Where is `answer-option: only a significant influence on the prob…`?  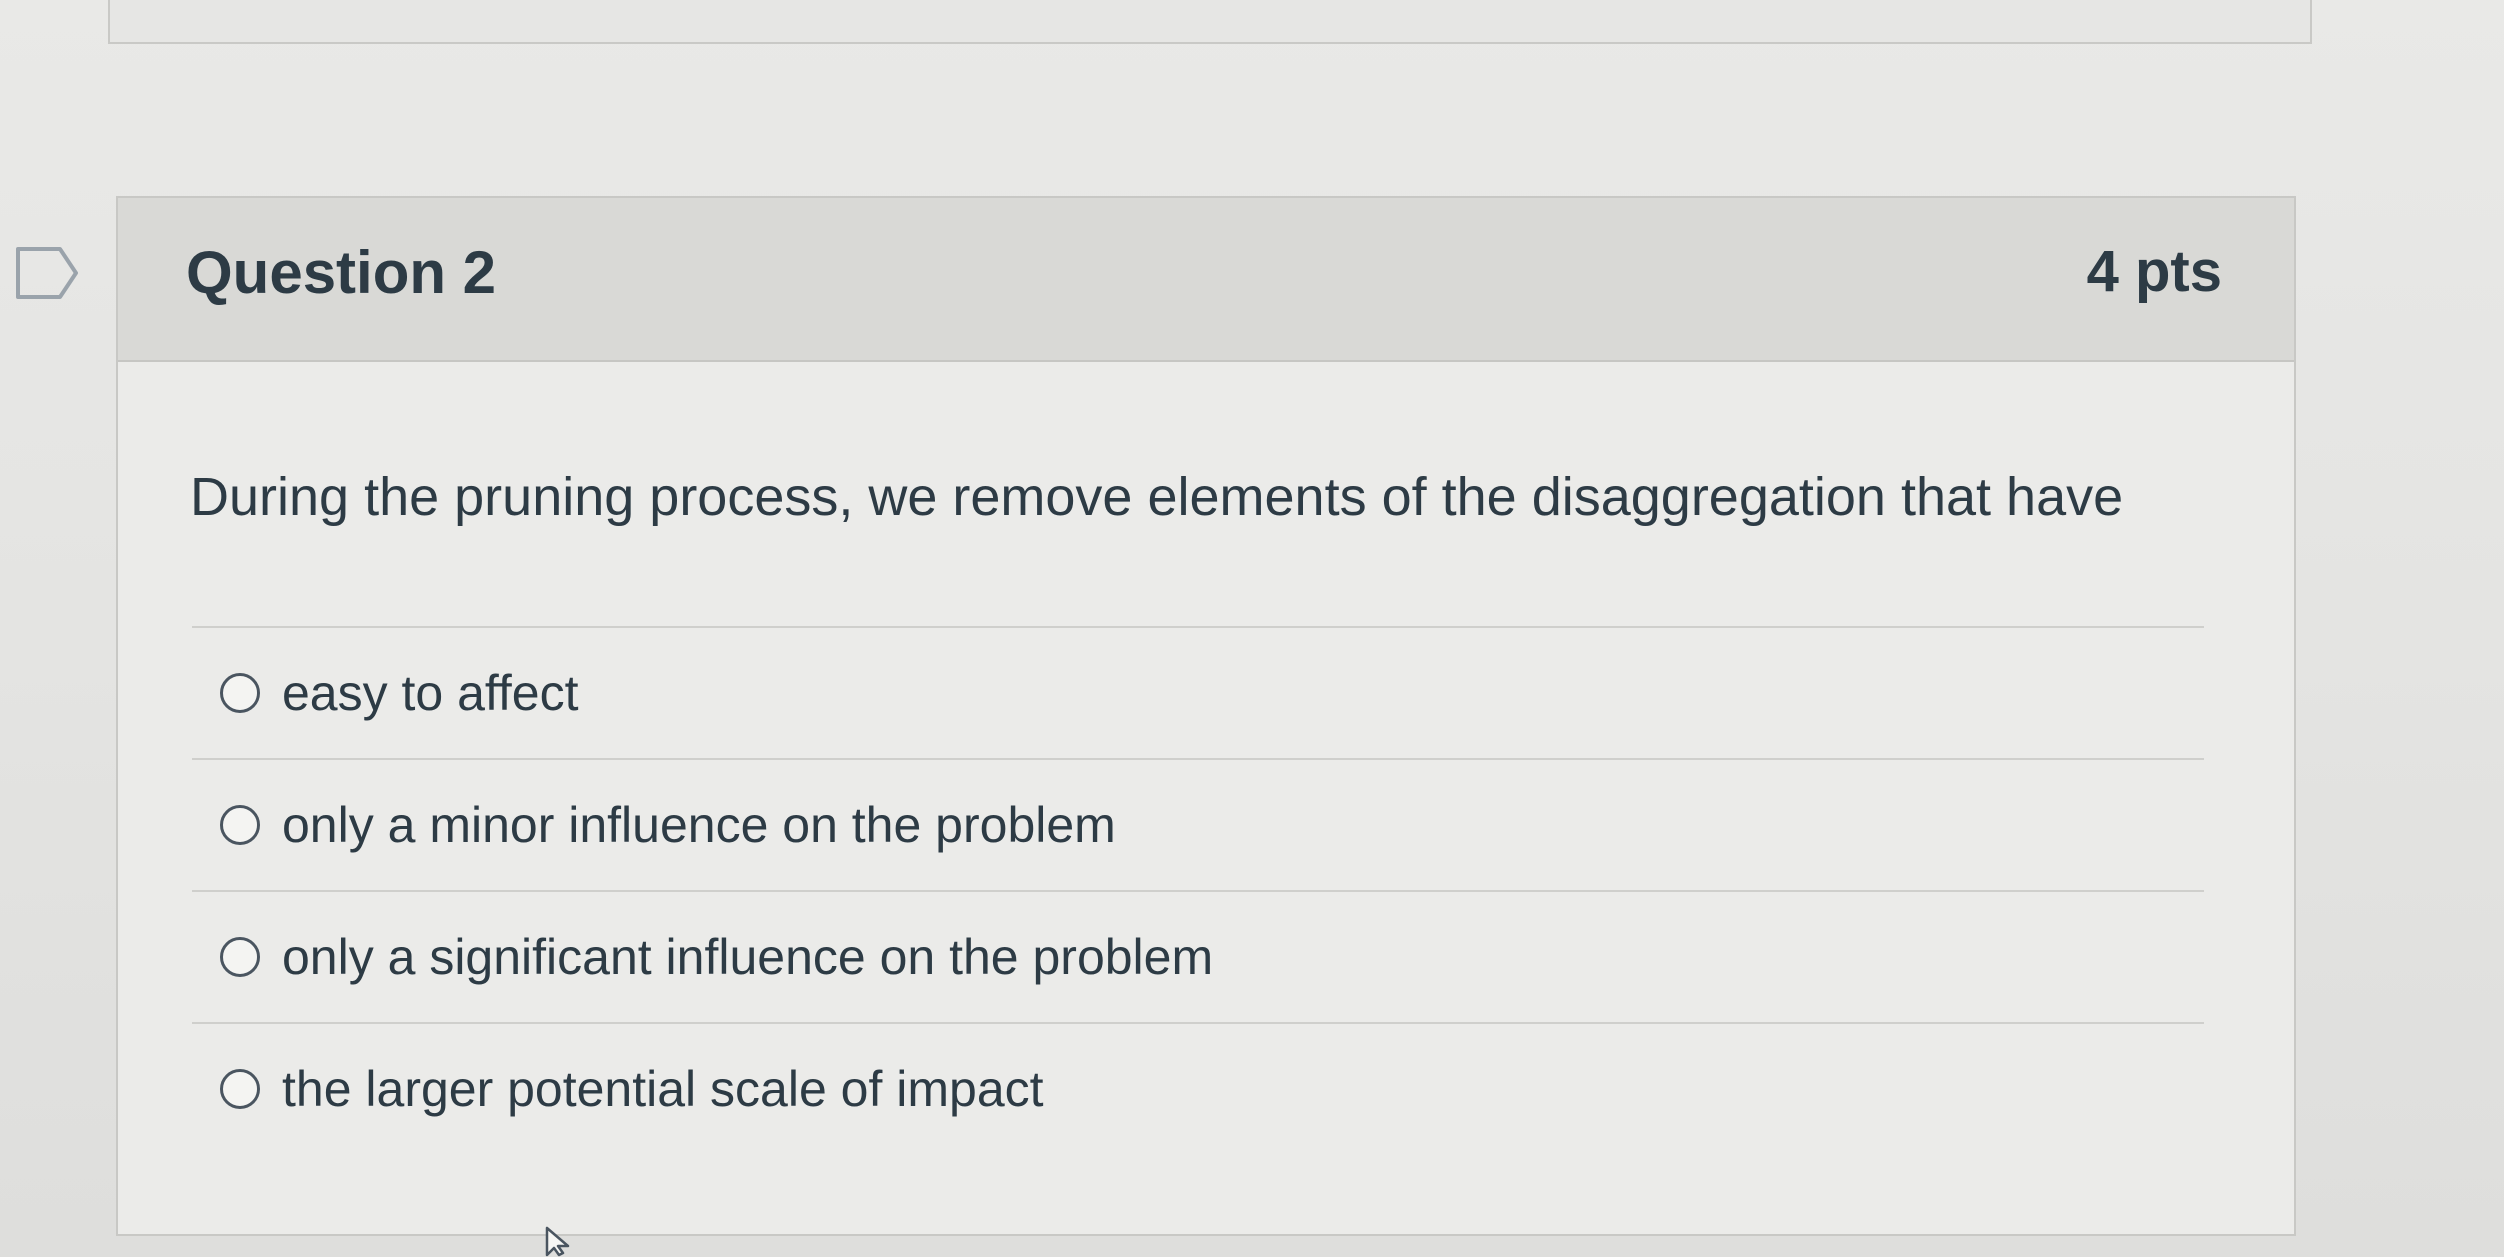 answer-option: only a significant influence on the prob… is located at coordinates (1198, 956).